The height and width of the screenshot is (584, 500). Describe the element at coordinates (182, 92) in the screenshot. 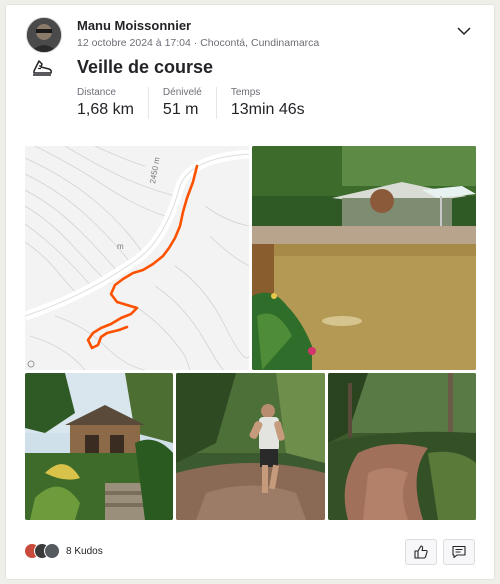

I see `stat-label: Dénivelé` at that location.